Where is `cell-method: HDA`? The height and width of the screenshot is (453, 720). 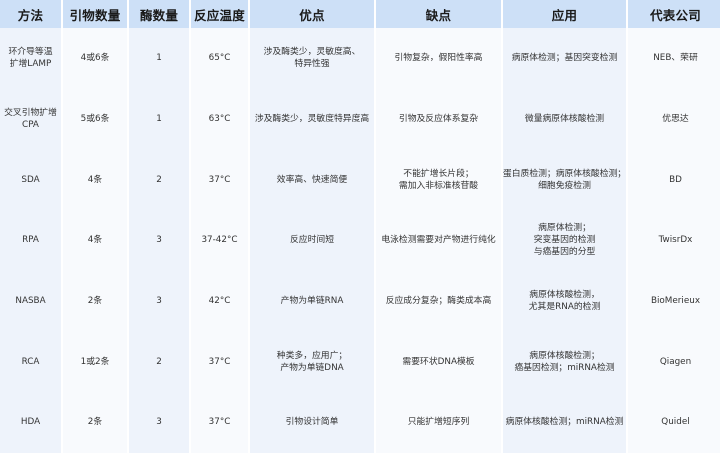 cell-method: HDA is located at coordinates (30, 422).